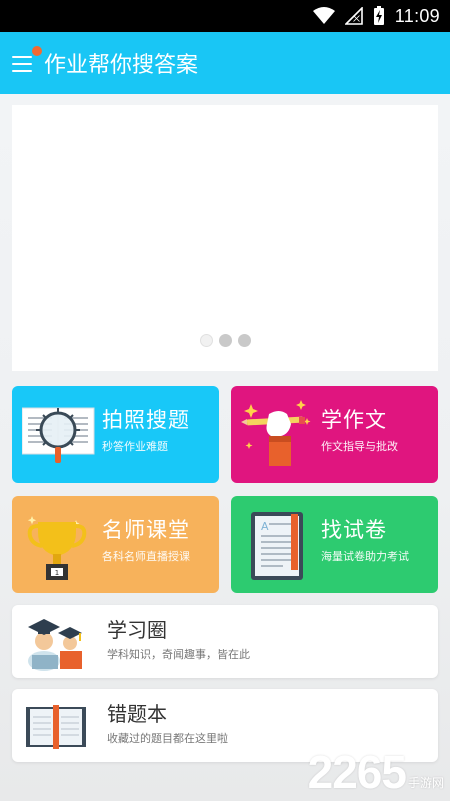  Describe the element at coordinates (59, 436) in the screenshot. I see `magnifier-book-icon` at that location.